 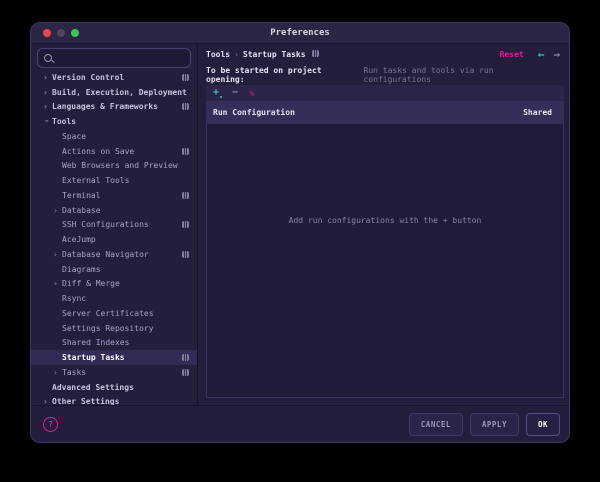 What do you see at coordinates (114, 92) in the screenshot?
I see `sidebar-item-build-execution-deployment: › Build, Execution, Deployment` at bounding box center [114, 92].